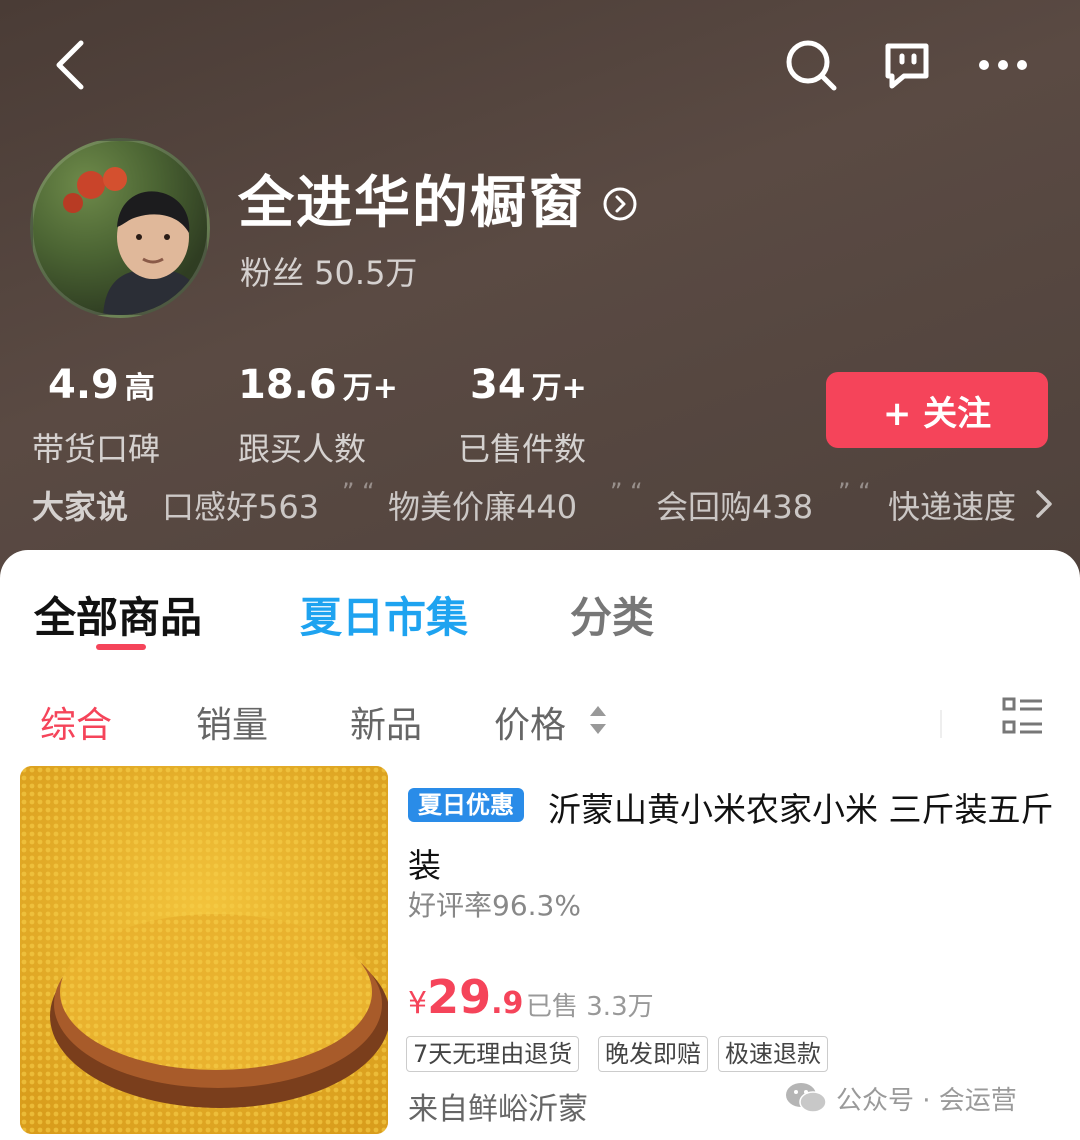 The width and height of the screenshot is (1080, 1140). Describe the element at coordinates (653, 1054) in the screenshot. I see `service-tag: 晚发即赔` at that location.